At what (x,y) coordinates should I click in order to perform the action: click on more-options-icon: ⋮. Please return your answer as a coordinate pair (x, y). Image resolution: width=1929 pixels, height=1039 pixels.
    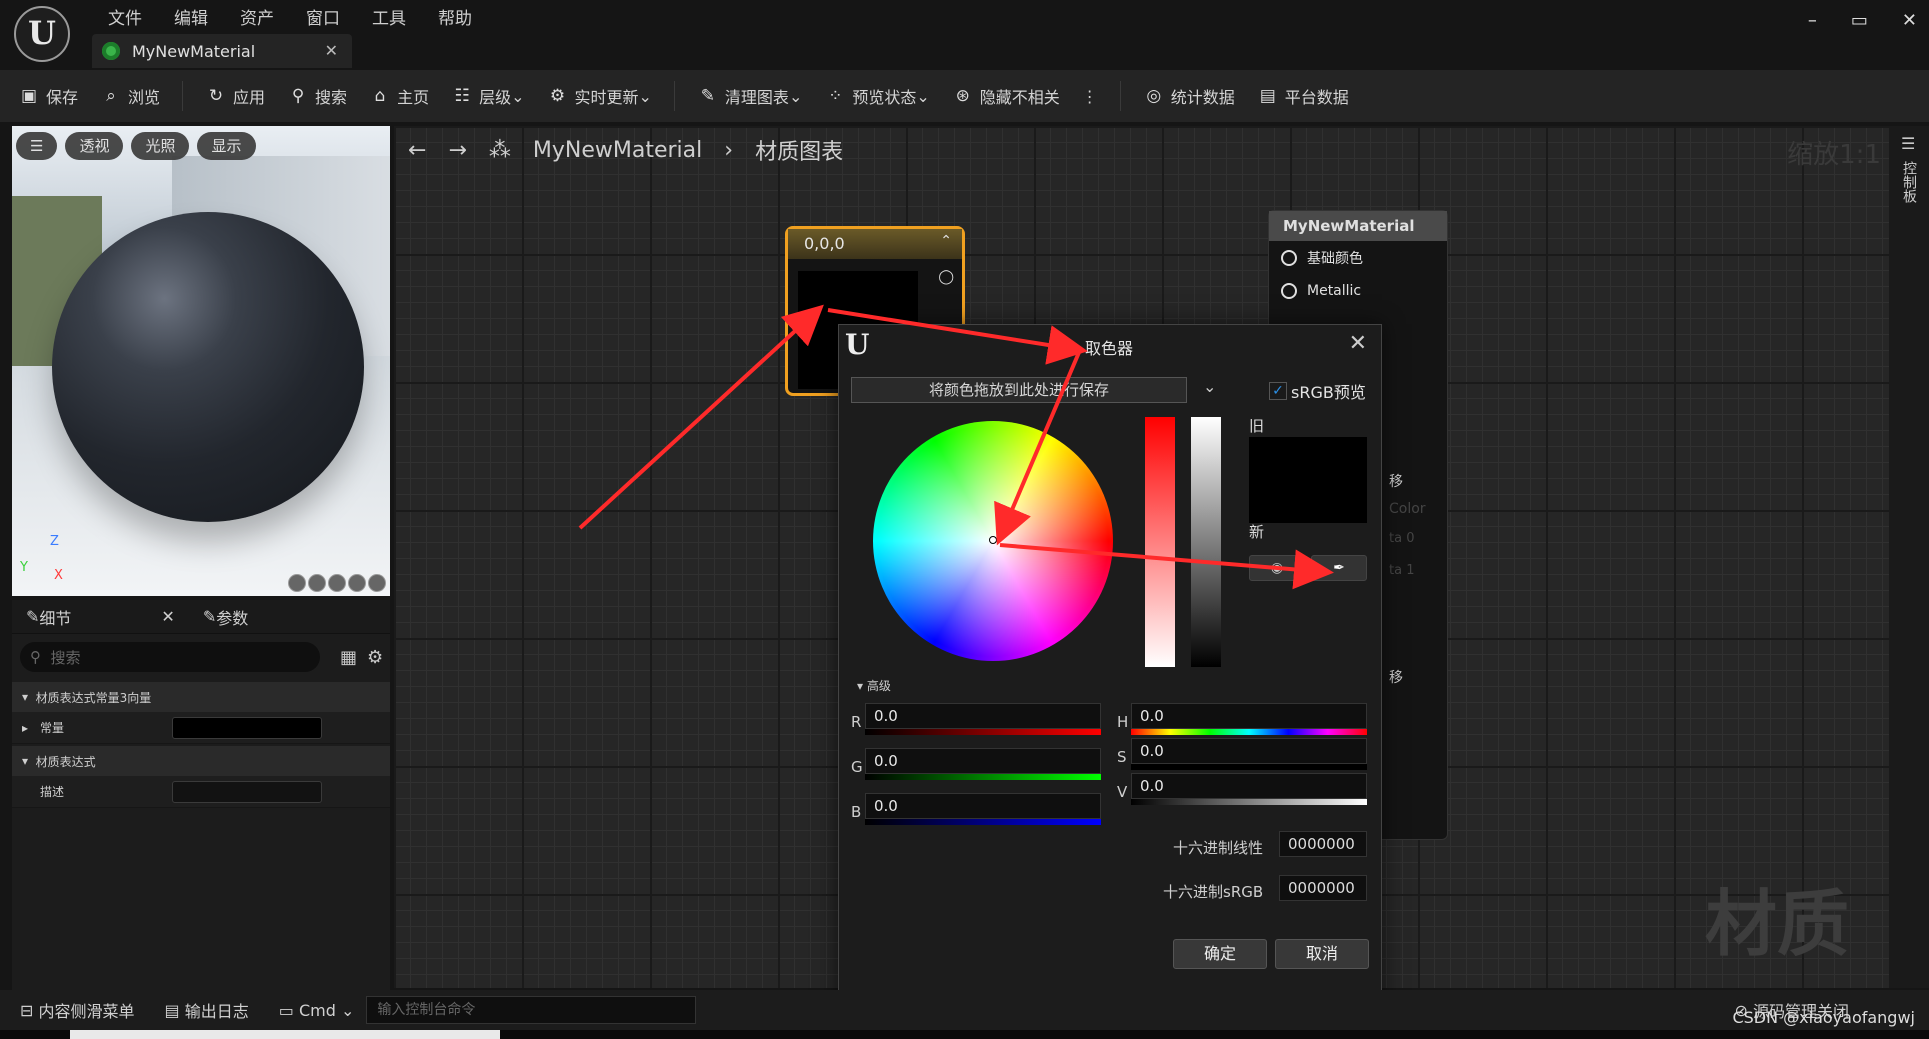
    Looking at the image, I should click on (1090, 96).